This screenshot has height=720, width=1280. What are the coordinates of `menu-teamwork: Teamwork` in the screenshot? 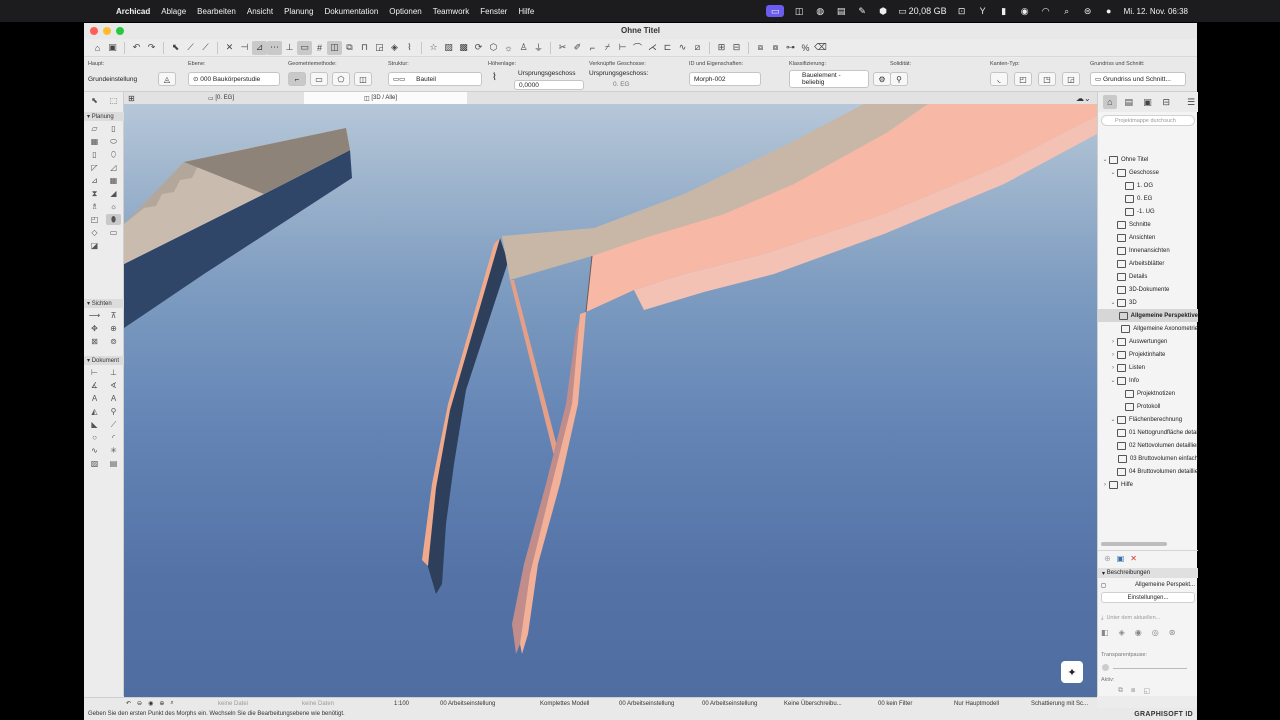 It's located at (451, 11).